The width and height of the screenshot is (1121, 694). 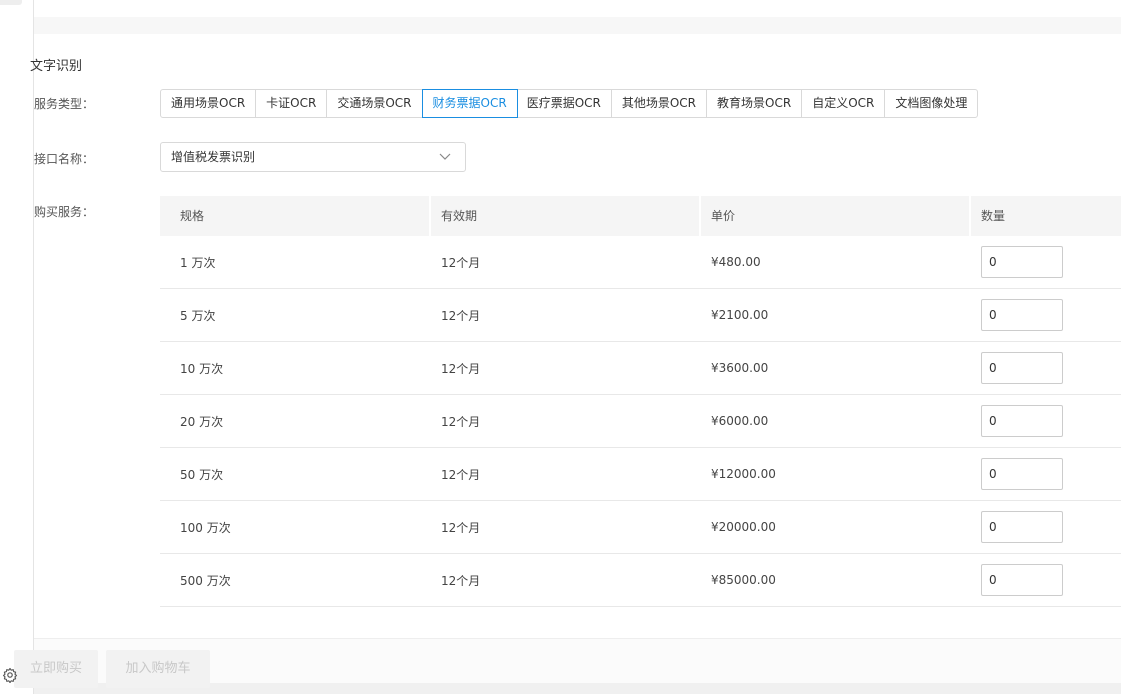 What do you see at coordinates (205, 527) in the screenshot?
I see `cell-spec: 100 万次` at bounding box center [205, 527].